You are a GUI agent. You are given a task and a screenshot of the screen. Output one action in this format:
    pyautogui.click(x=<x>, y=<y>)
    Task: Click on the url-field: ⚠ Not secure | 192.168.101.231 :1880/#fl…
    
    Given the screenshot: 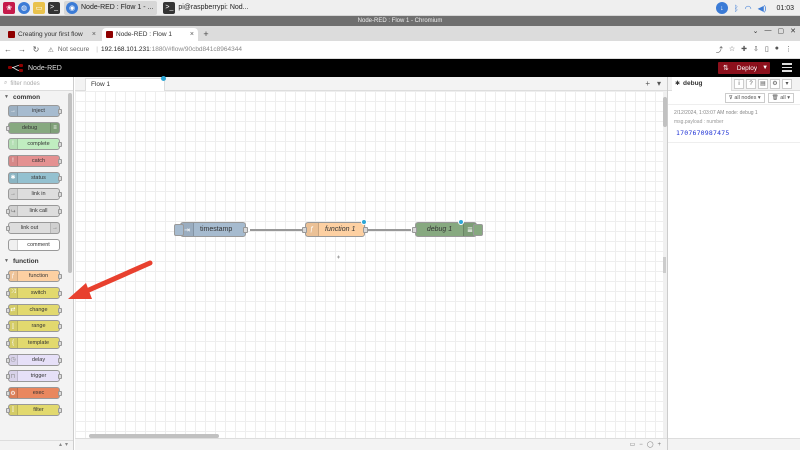 What is the action you would take?
    pyautogui.click(x=382, y=49)
    